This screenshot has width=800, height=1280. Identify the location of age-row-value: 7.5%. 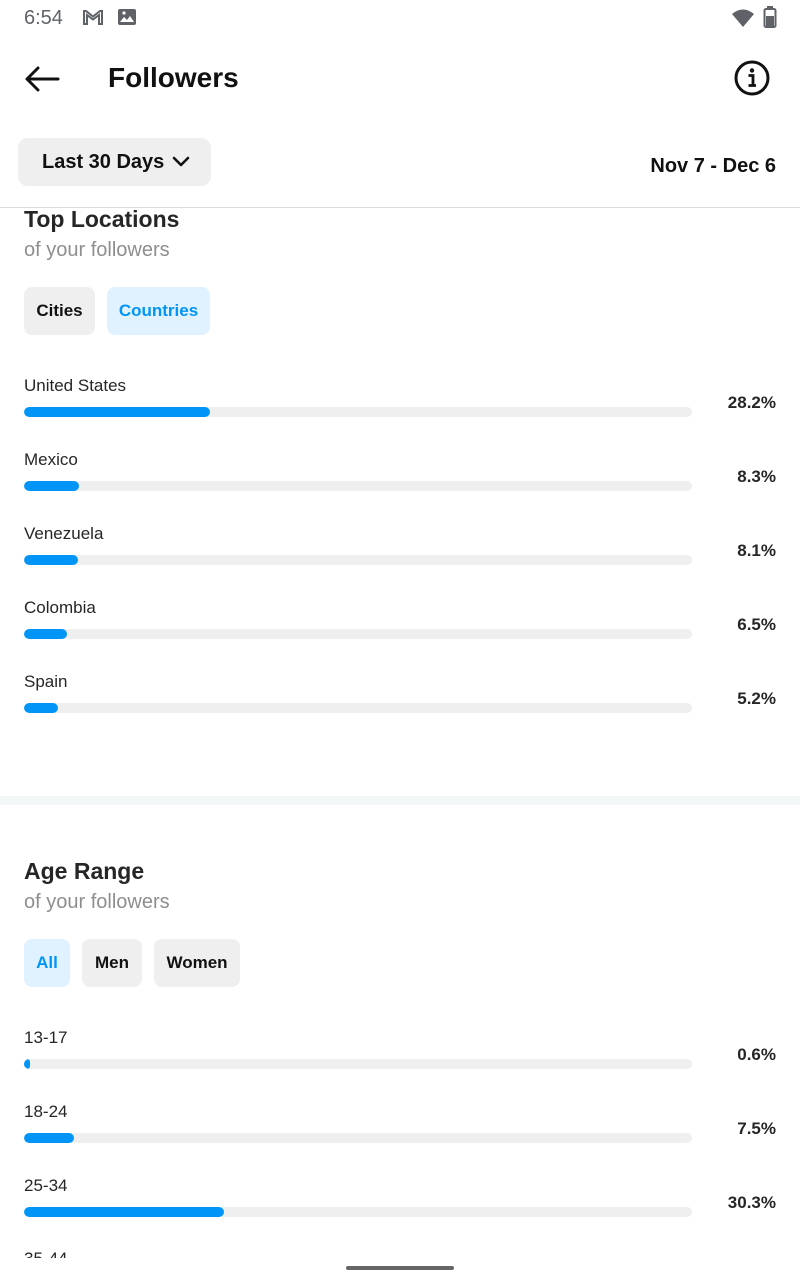
(756, 1128).